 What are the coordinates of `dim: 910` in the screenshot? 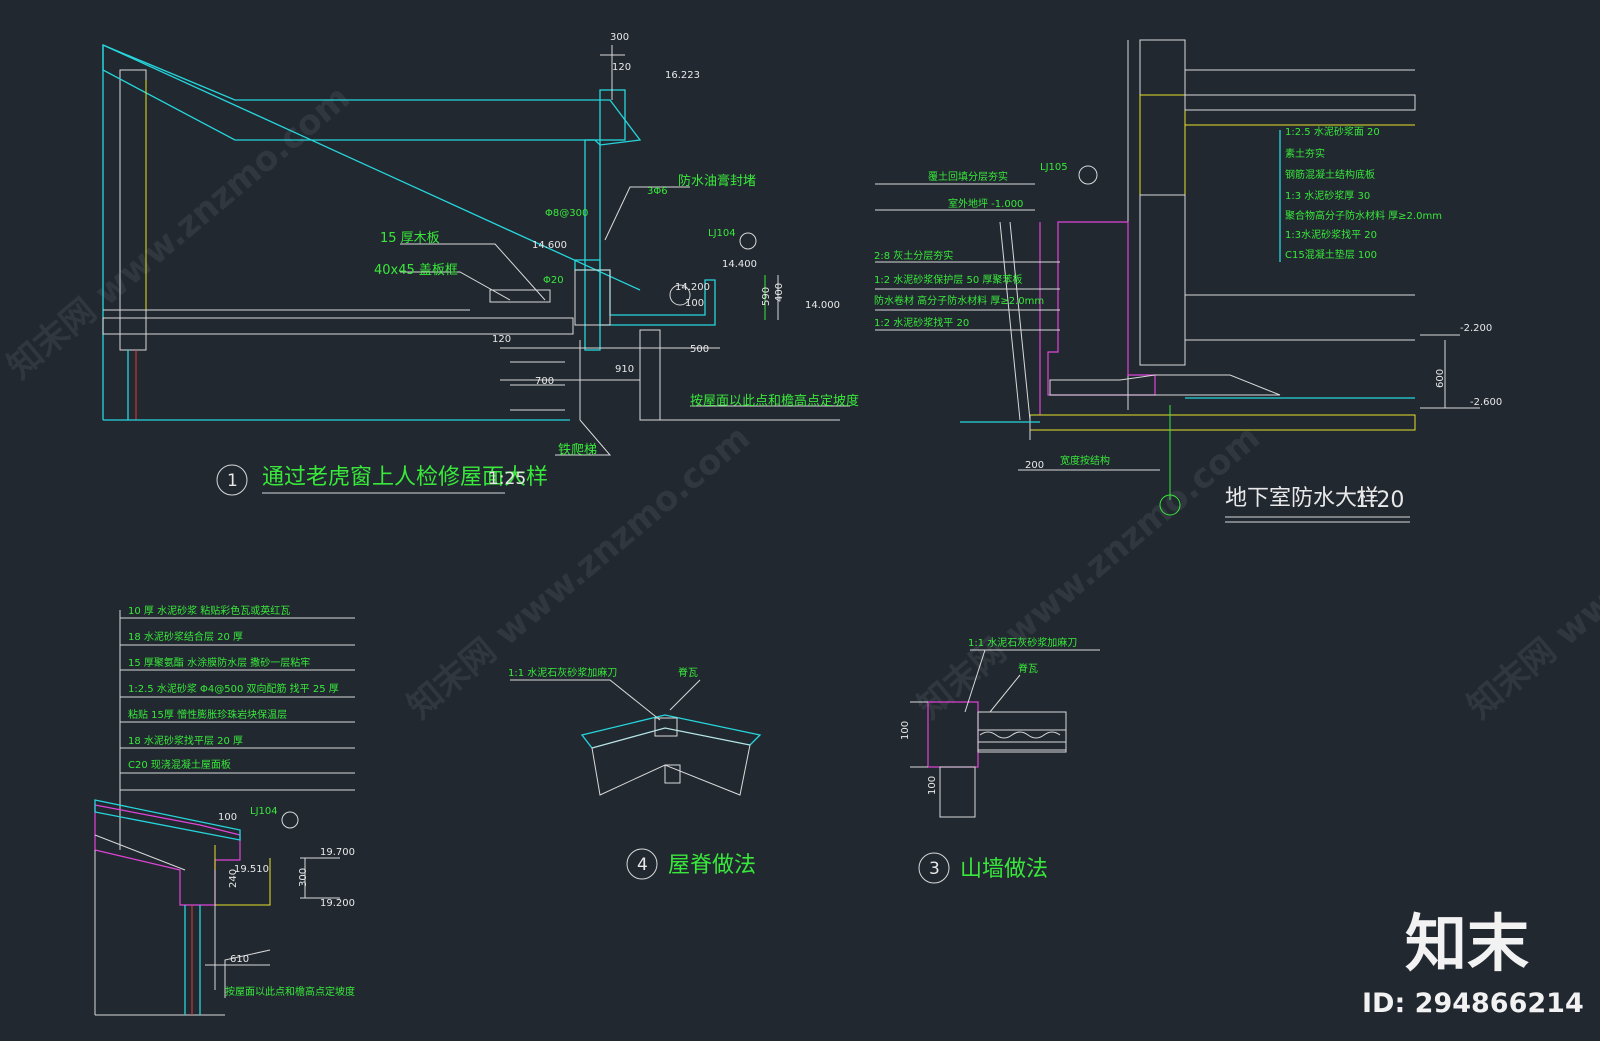 It's located at (624, 369).